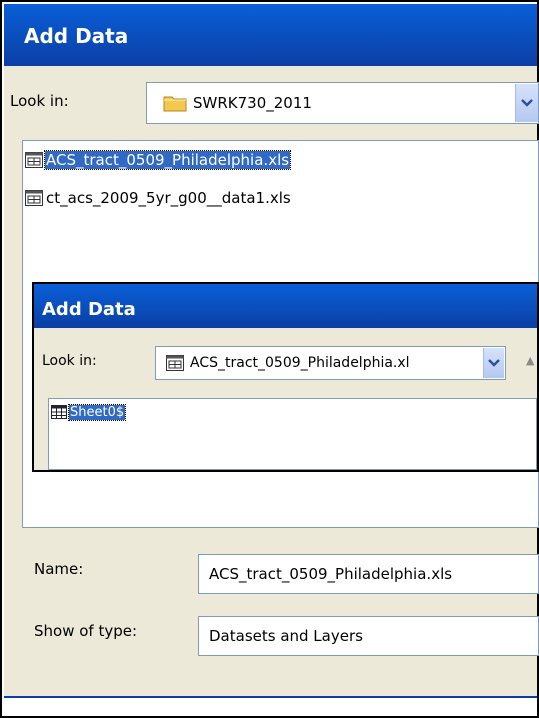  Describe the element at coordinates (292, 434) in the screenshot. I see `inner-item-list: Sheet0$` at that location.